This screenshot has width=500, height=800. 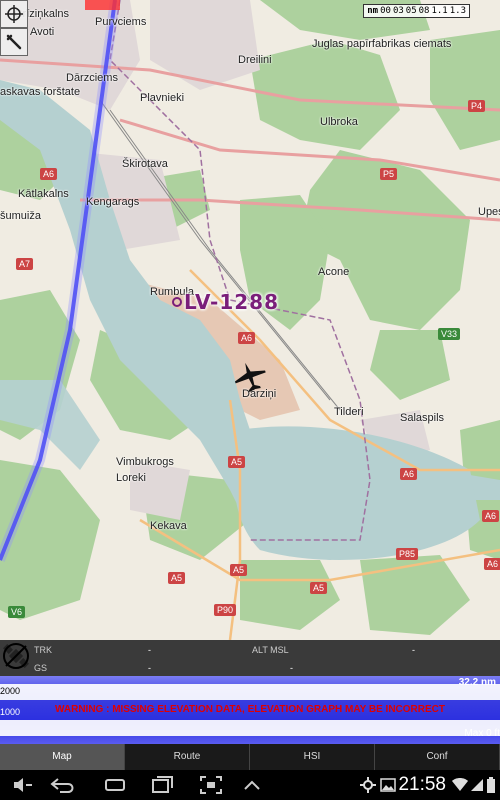 What do you see at coordinates (187, 757) in the screenshot?
I see `tab-route: Route` at bounding box center [187, 757].